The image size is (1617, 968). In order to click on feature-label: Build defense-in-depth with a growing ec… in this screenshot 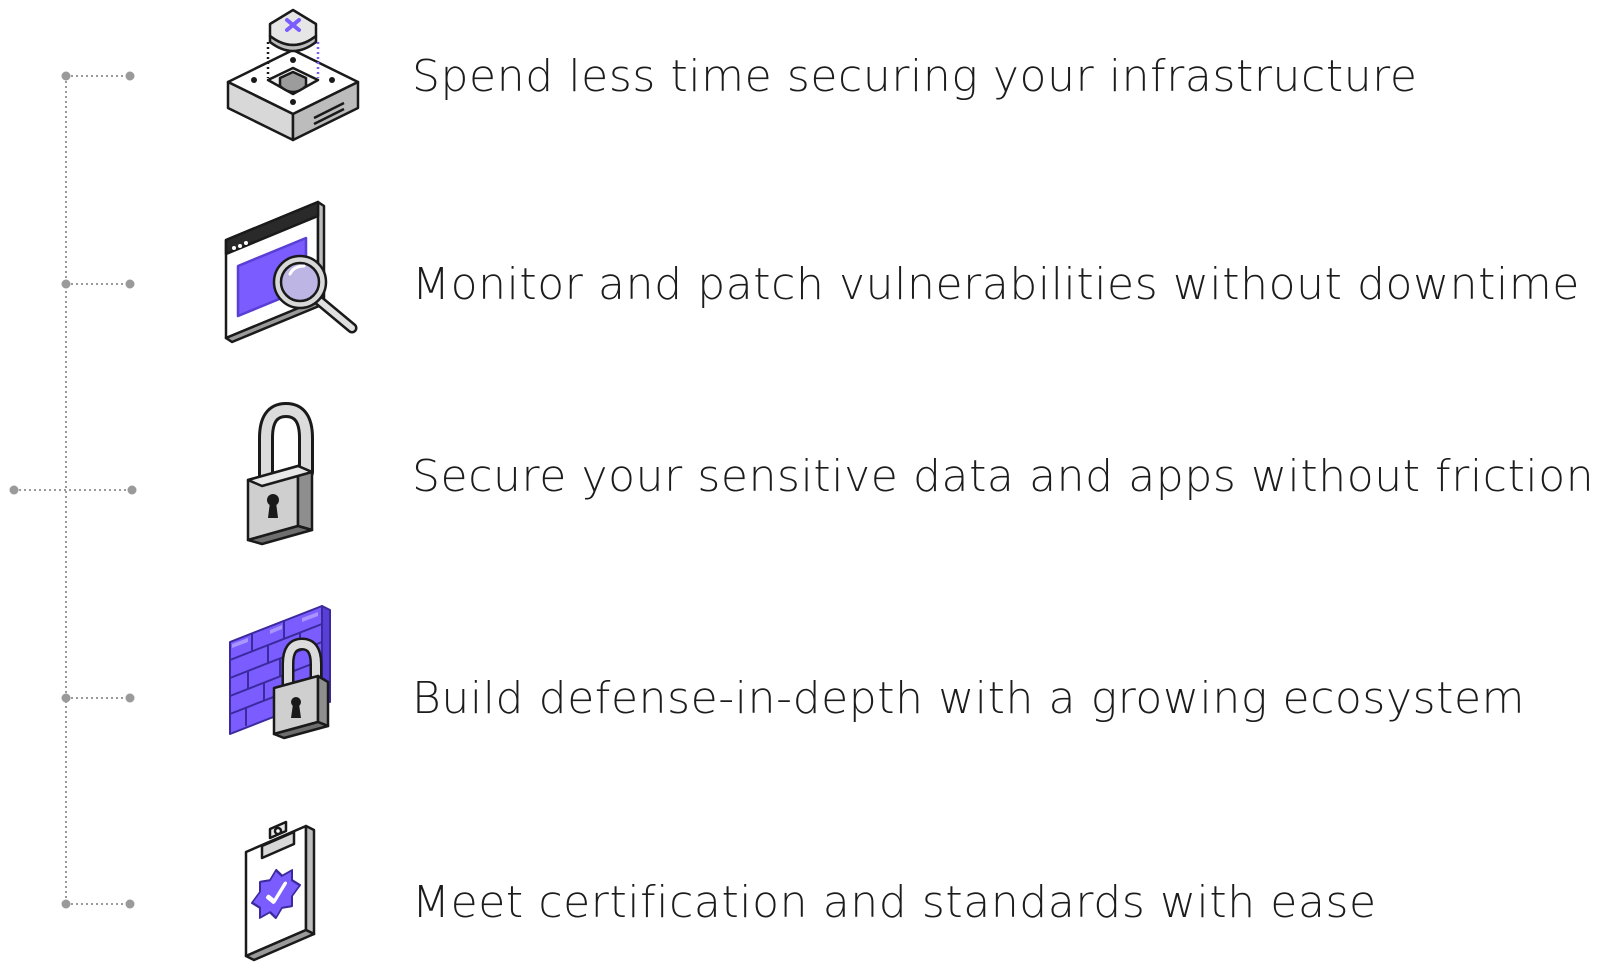, I will do `click(969, 698)`.